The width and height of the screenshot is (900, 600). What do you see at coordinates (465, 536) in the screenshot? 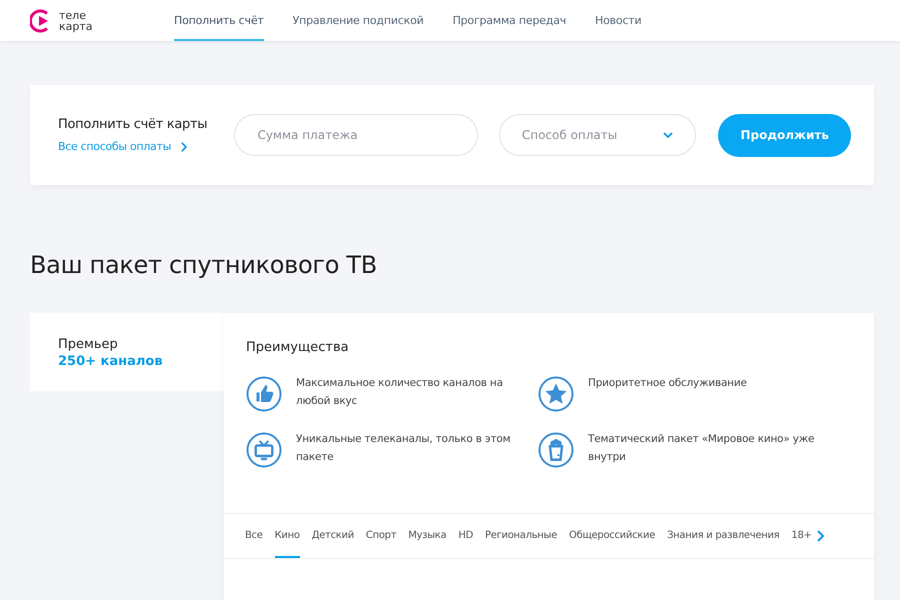
I see `category-tab: HD` at bounding box center [465, 536].